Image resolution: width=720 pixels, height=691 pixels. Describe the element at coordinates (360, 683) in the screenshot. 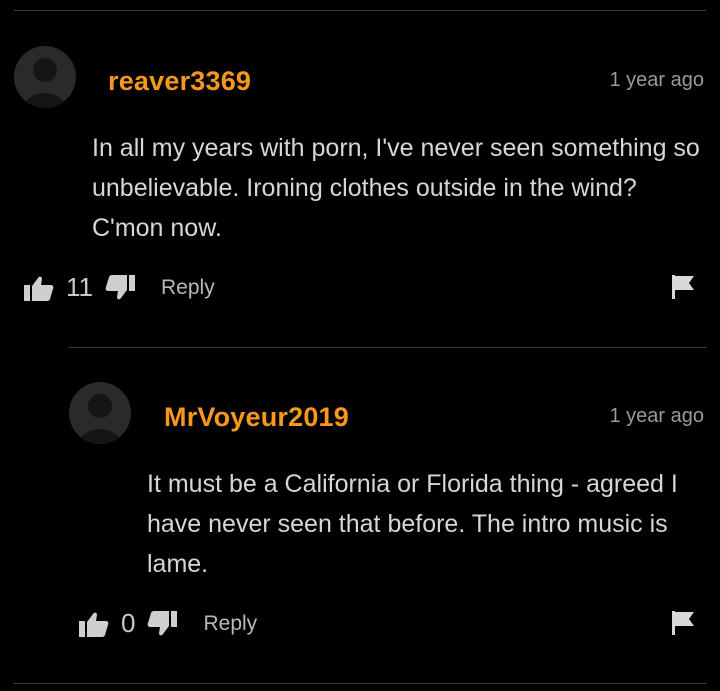

I see `divider-bottom` at that location.